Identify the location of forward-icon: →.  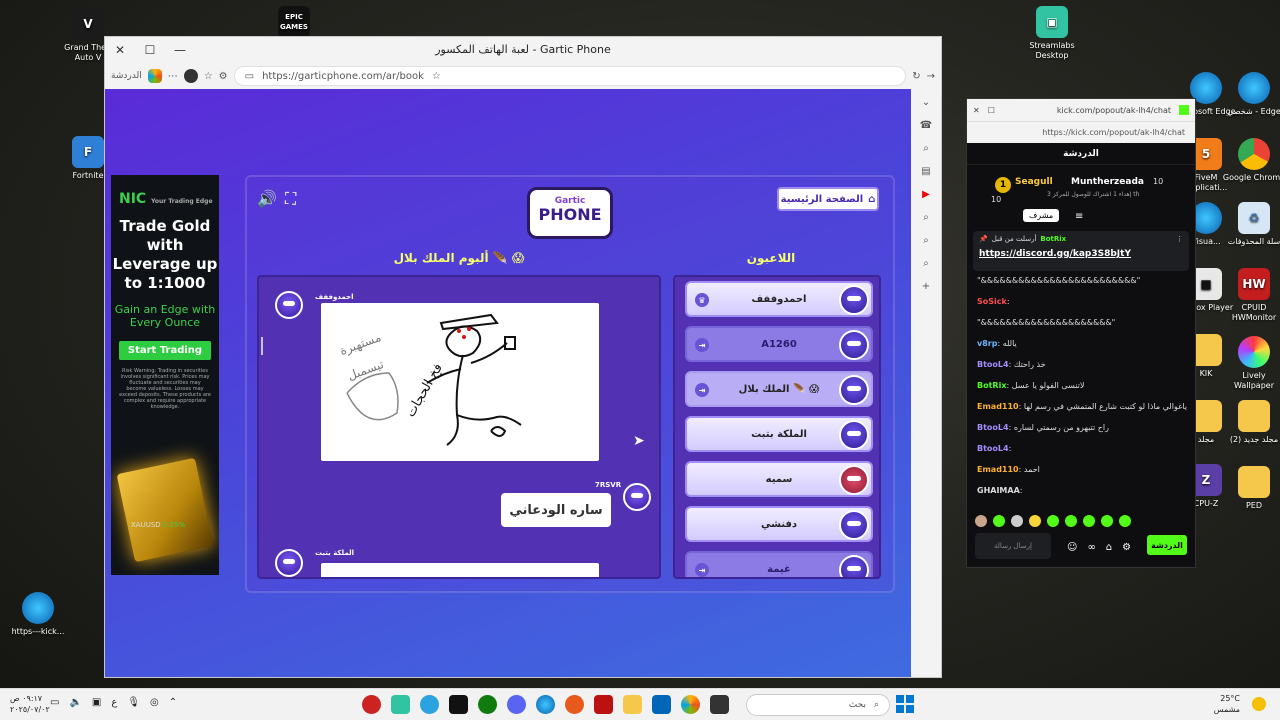
(931, 76).